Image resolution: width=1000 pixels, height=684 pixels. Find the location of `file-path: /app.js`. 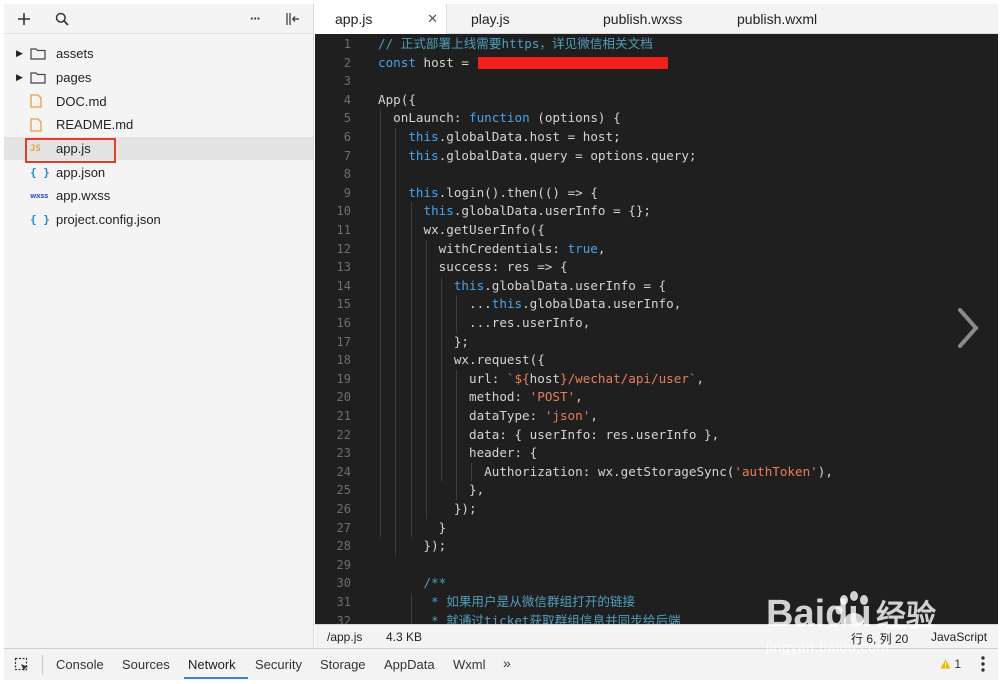

file-path: /app.js is located at coordinates (345, 637).